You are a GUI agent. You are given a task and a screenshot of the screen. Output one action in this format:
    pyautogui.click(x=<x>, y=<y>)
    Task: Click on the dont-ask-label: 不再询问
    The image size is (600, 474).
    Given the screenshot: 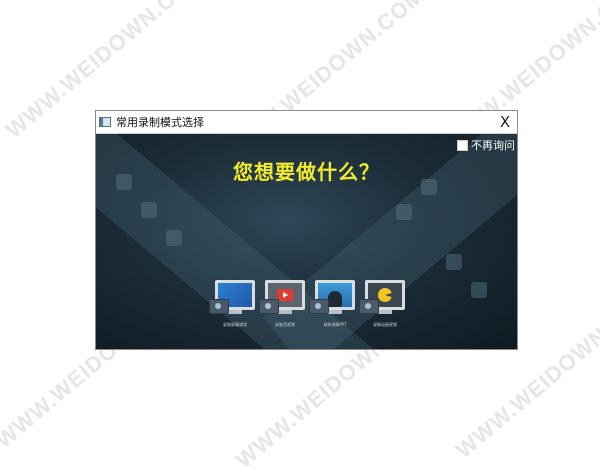 What is the action you would take?
    pyautogui.click(x=493, y=145)
    